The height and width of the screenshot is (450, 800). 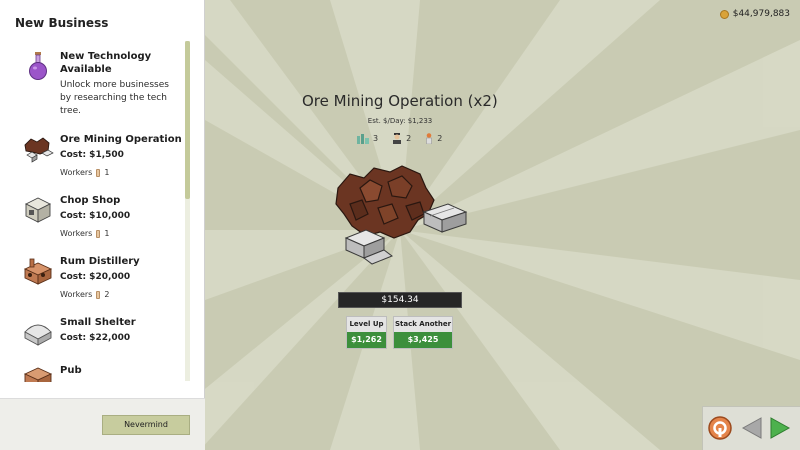 What do you see at coordinates (85, 294) in the screenshot?
I see `business-workers: Workers 2` at bounding box center [85, 294].